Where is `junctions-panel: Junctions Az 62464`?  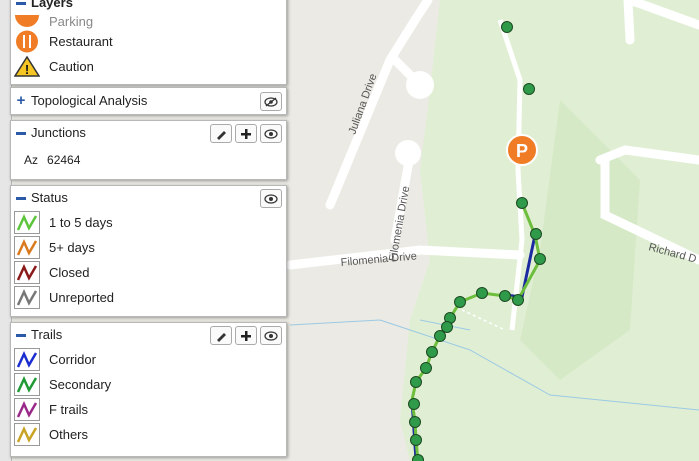 junctions-panel: Junctions Az 62464 is located at coordinates (148, 150).